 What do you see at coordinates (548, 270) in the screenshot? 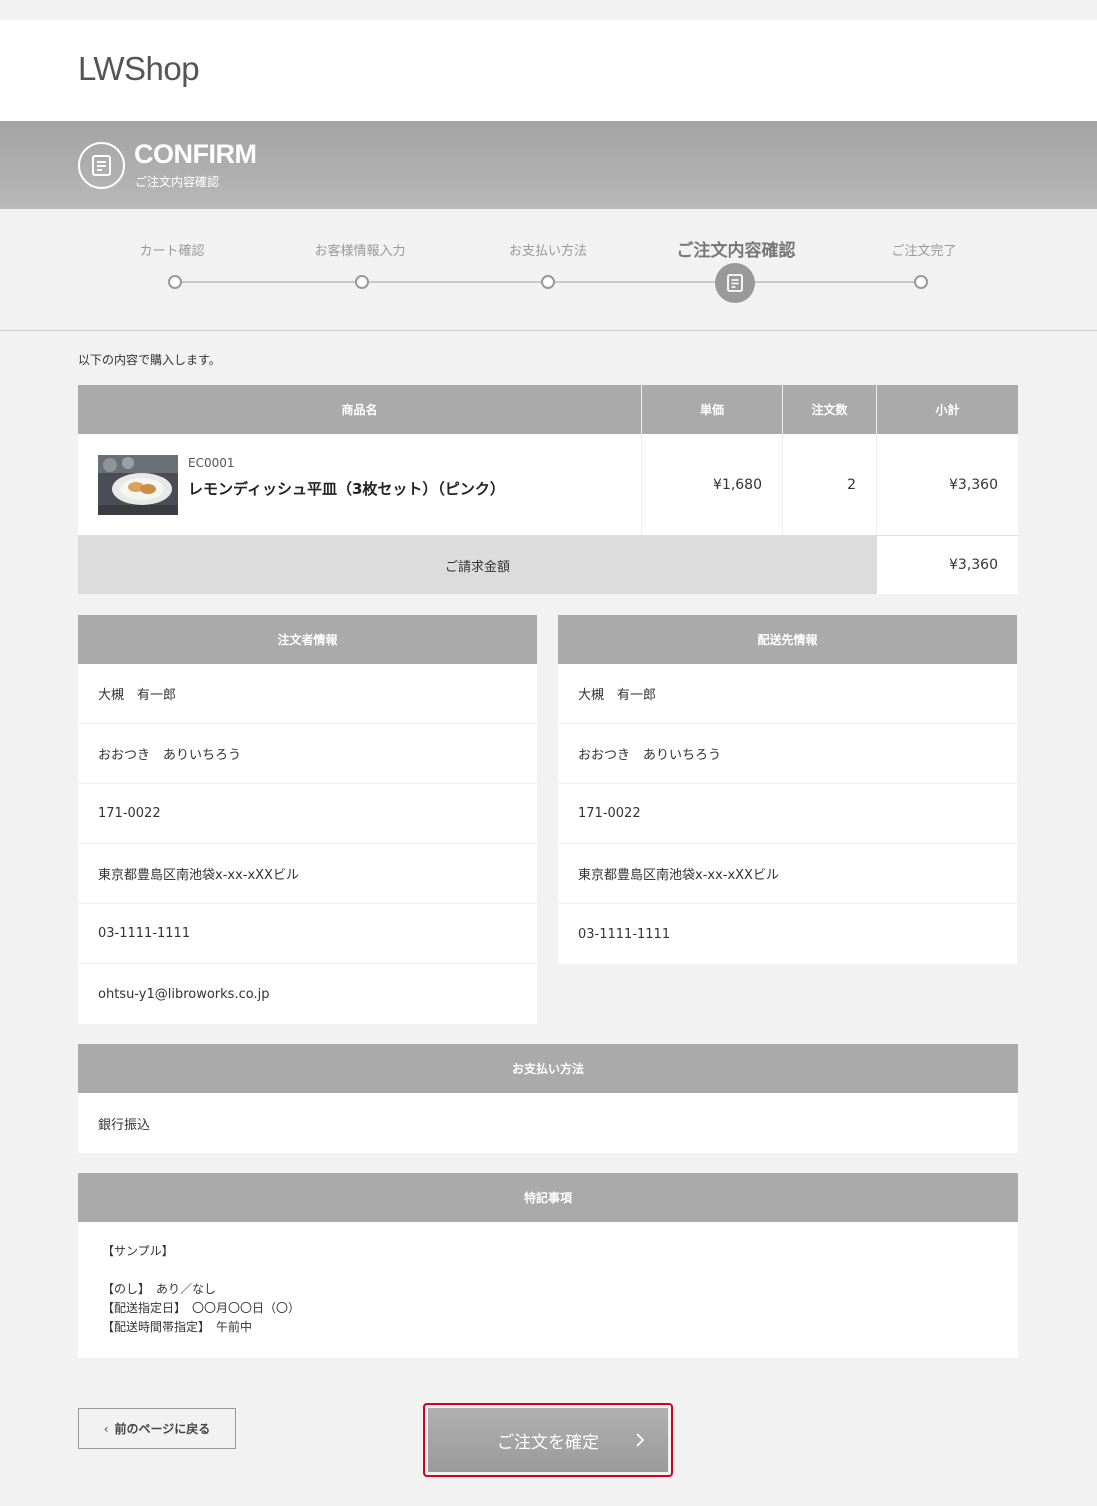
I see `progress-steps: カート確認 お客様情報入力 お支払い方法 ご注文内容確認 ご注文完了` at bounding box center [548, 270].